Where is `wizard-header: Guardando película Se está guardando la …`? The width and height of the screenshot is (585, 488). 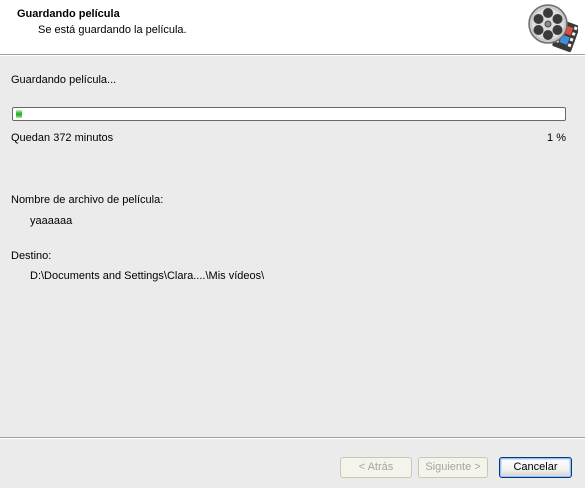 wizard-header: Guardando película Se está guardando la … is located at coordinates (292, 27).